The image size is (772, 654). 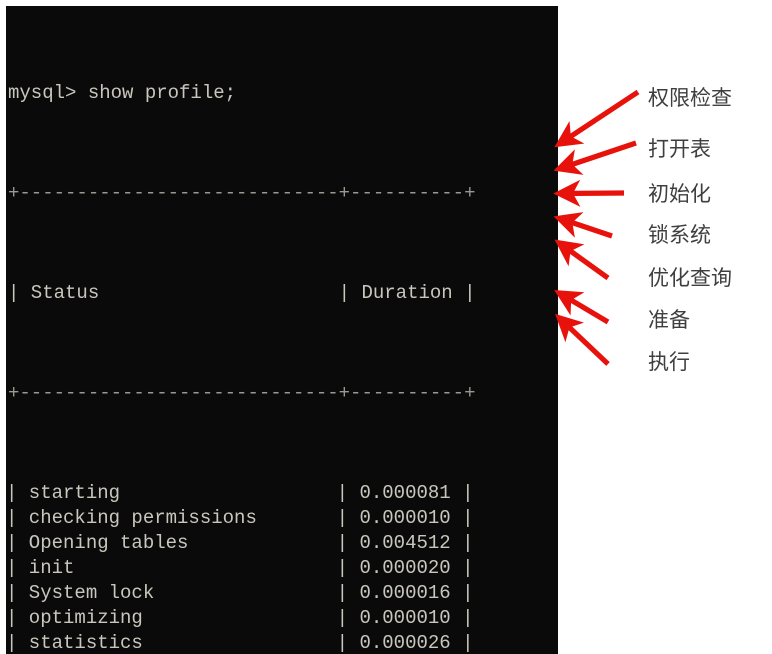 I want to click on annotation-label: 打开表, so click(x=679, y=149).